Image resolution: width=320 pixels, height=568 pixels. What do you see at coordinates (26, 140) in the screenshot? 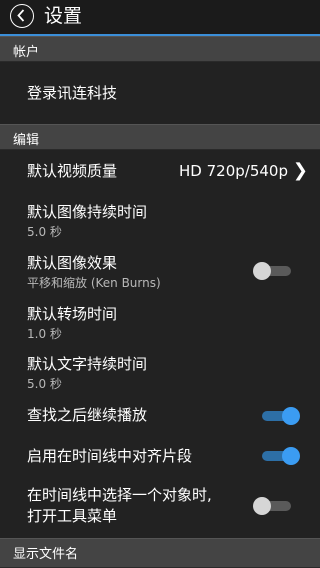
I see `section-title: 编辑` at bounding box center [26, 140].